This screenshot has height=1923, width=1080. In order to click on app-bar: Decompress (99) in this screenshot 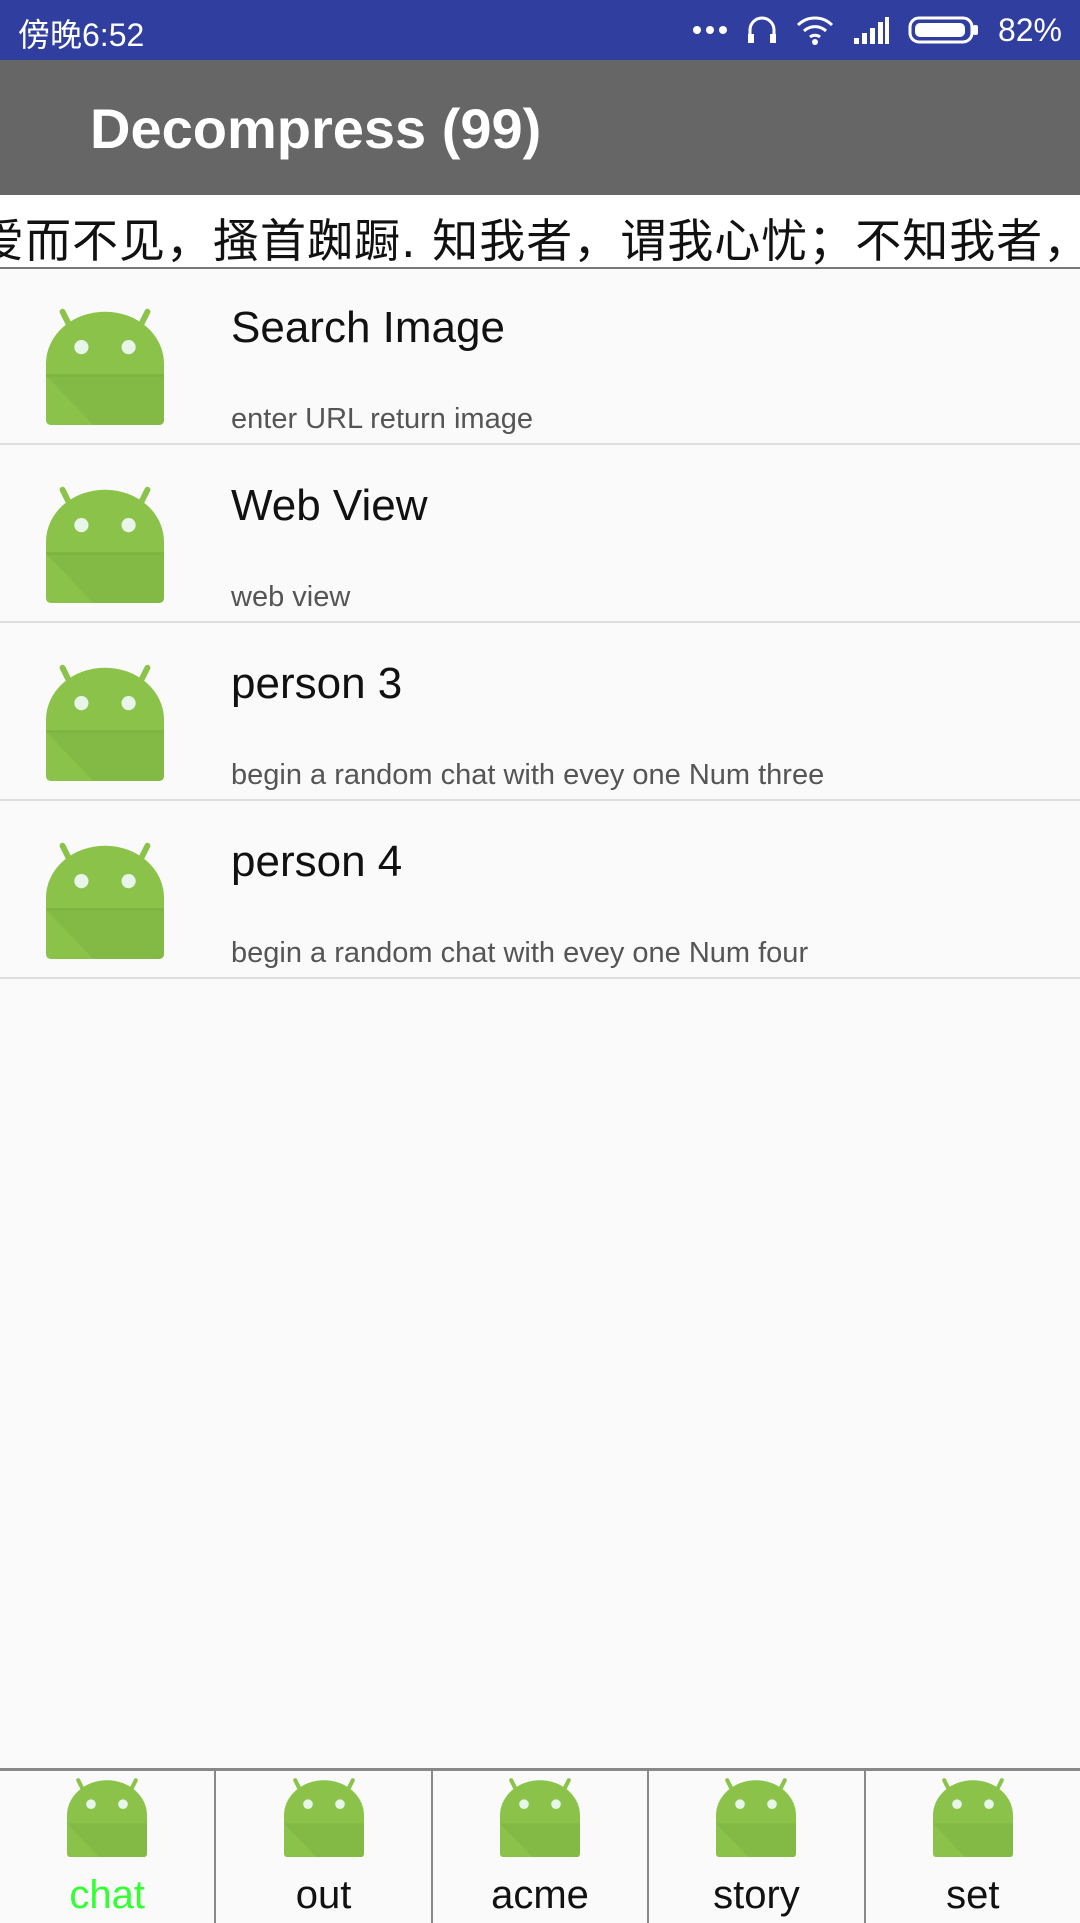, I will do `click(540, 127)`.